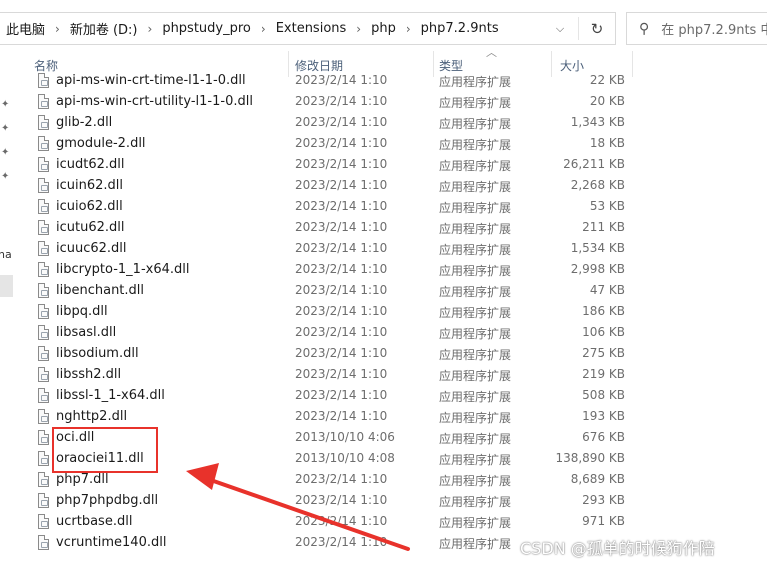  Describe the element at coordinates (617, 548) in the screenshot. I see `watermark-text: CSDN @孤单的时候狗作陪` at that location.